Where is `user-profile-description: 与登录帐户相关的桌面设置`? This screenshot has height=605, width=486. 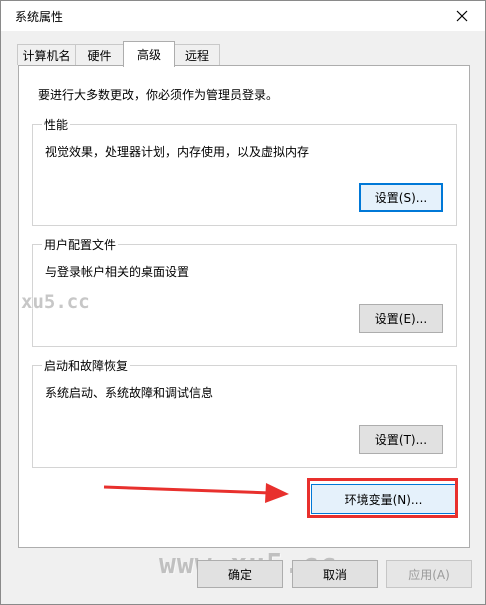 user-profile-description: 与登录帐户相关的桌面设置 is located at coordinates (117, 272).